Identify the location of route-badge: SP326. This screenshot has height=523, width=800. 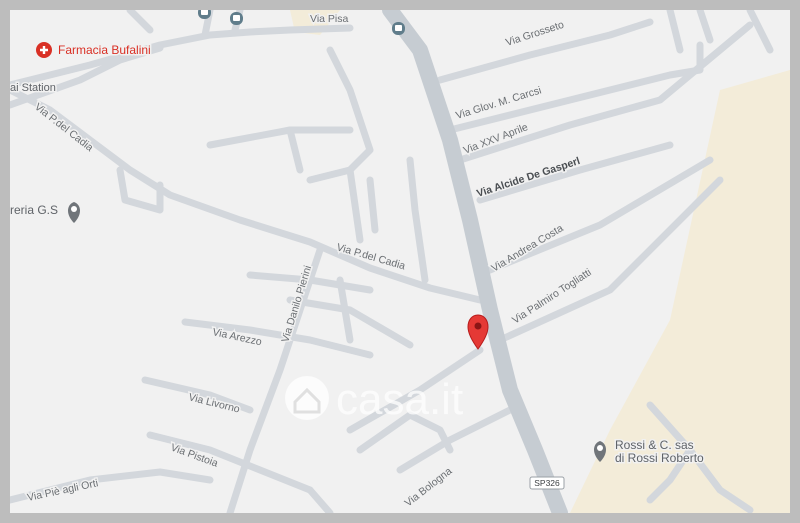
(547, 483).